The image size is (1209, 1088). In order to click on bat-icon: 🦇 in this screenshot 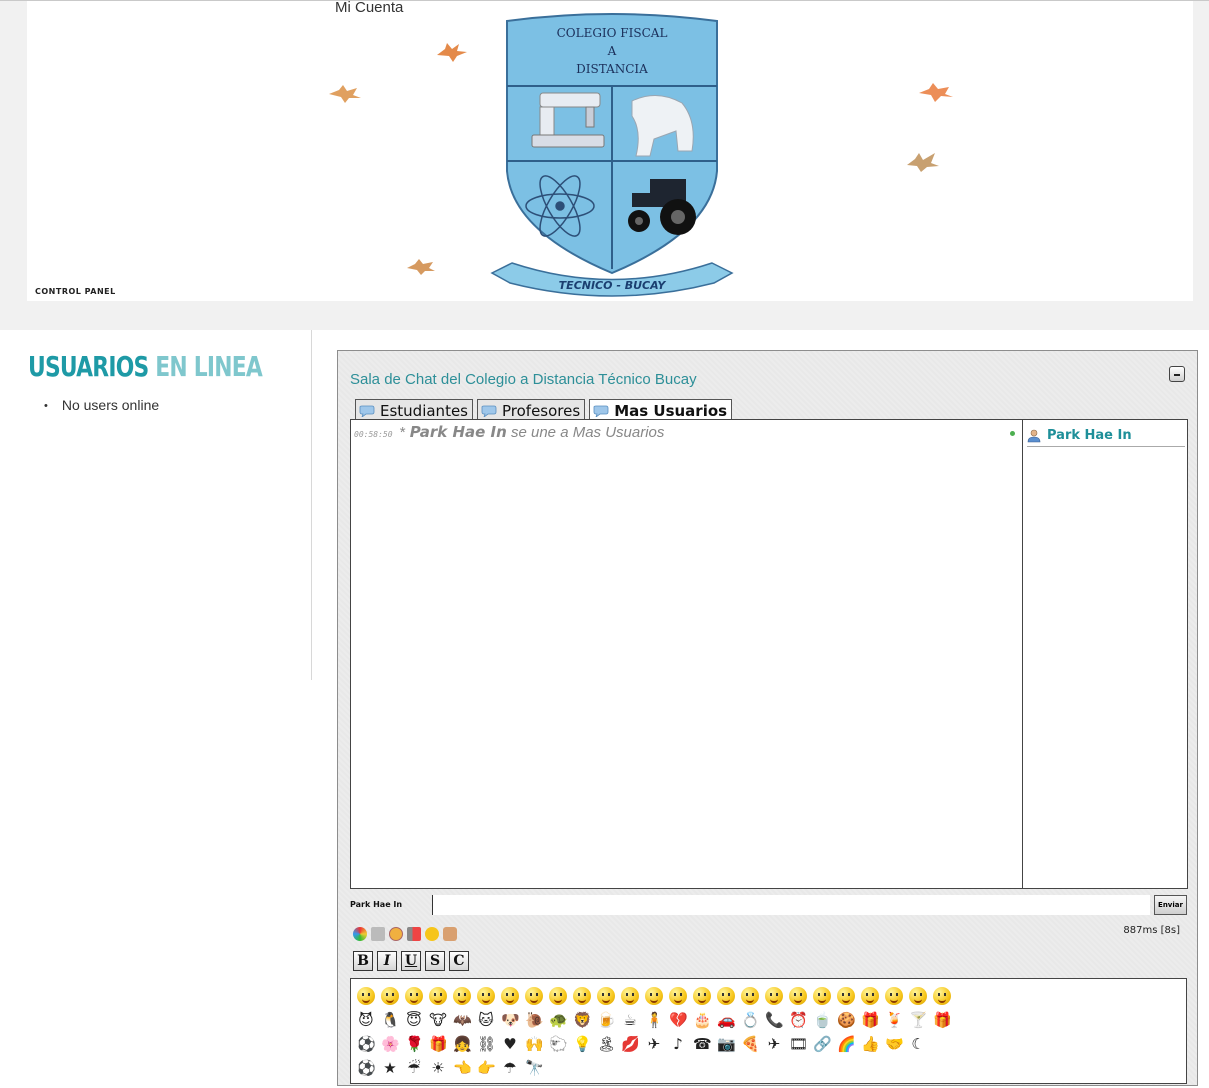, I will do `click(462, 1020)`.